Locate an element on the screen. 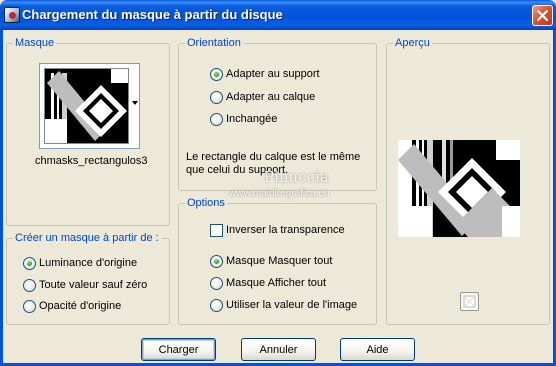  title-bar: Chargement du masque à partir du disque is located at coordinates (278, 15).